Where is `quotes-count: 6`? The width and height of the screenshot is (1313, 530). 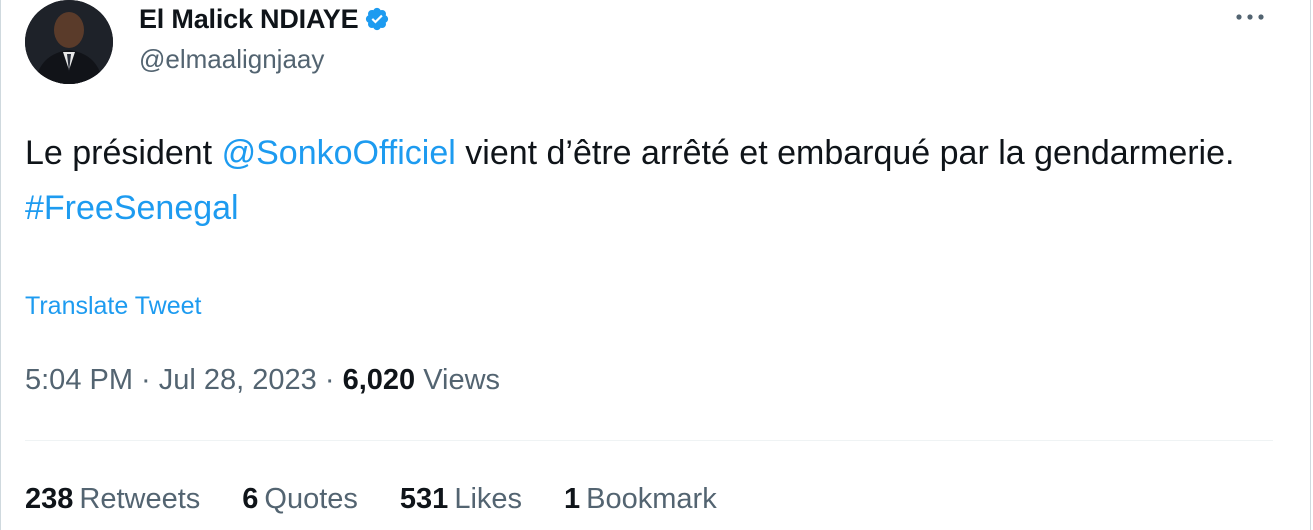
quotes-count: 6 is located at coordinates (250, 499).